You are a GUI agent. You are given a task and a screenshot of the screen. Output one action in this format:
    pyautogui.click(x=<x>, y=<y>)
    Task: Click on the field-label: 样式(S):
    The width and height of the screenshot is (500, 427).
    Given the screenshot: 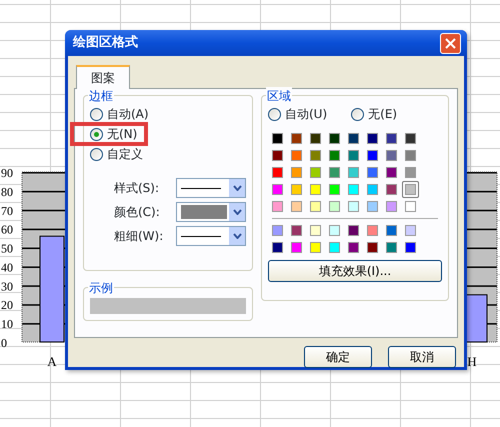 What is the action you would take?
    pyautogui.click(x=137, y=188)
    